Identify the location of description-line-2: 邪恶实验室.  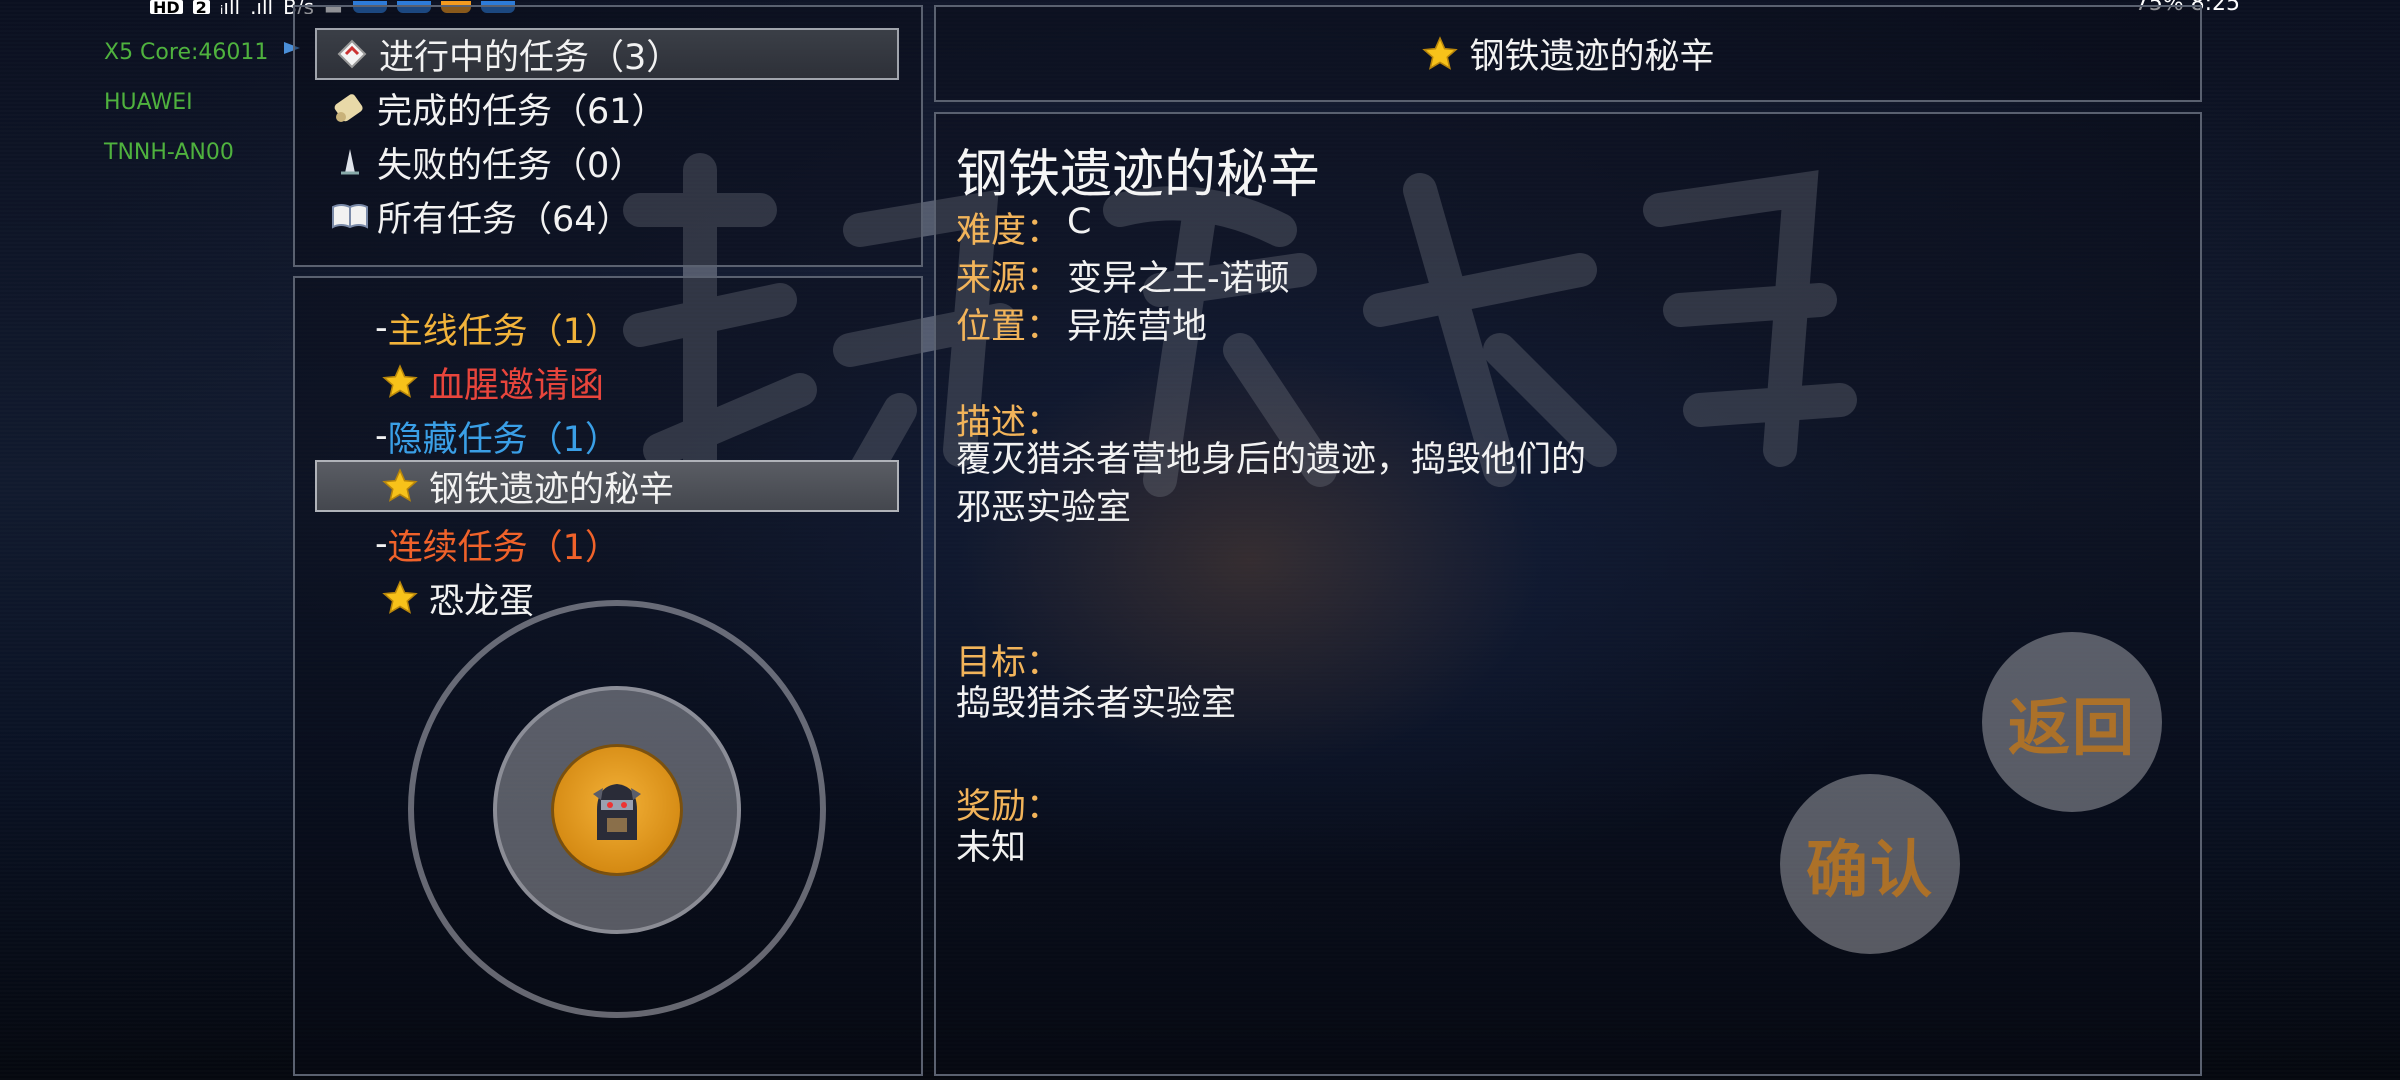
(1044, 508).